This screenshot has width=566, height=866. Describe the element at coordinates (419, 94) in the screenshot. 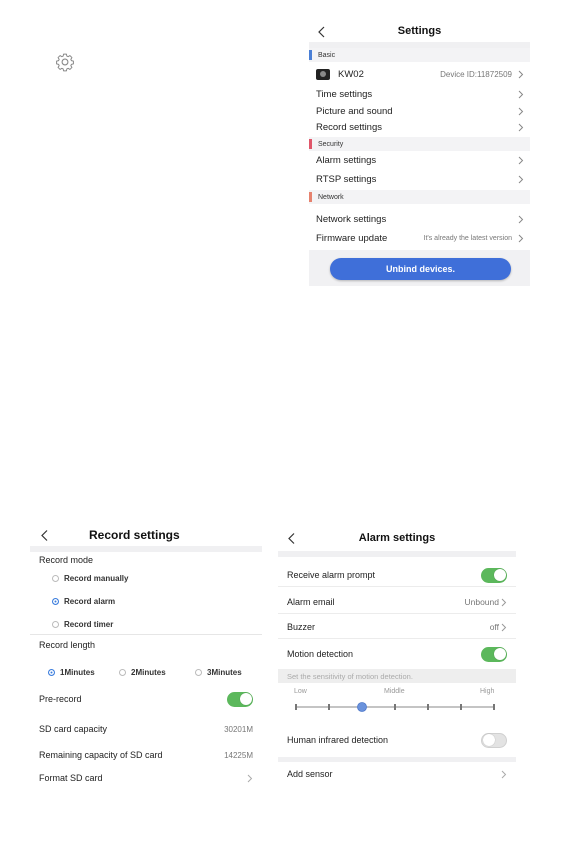

I see `time-settings-item: Time settings` at that location.